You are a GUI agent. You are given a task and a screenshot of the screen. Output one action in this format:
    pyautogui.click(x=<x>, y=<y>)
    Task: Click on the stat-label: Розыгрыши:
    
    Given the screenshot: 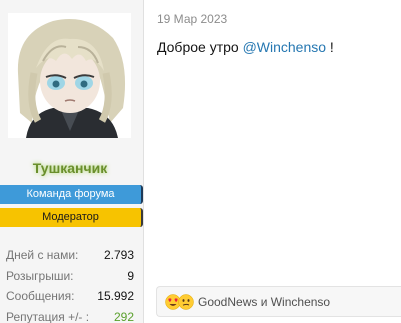 What is the action you would take?
    pyautogui.click(x=40, y=275)
    